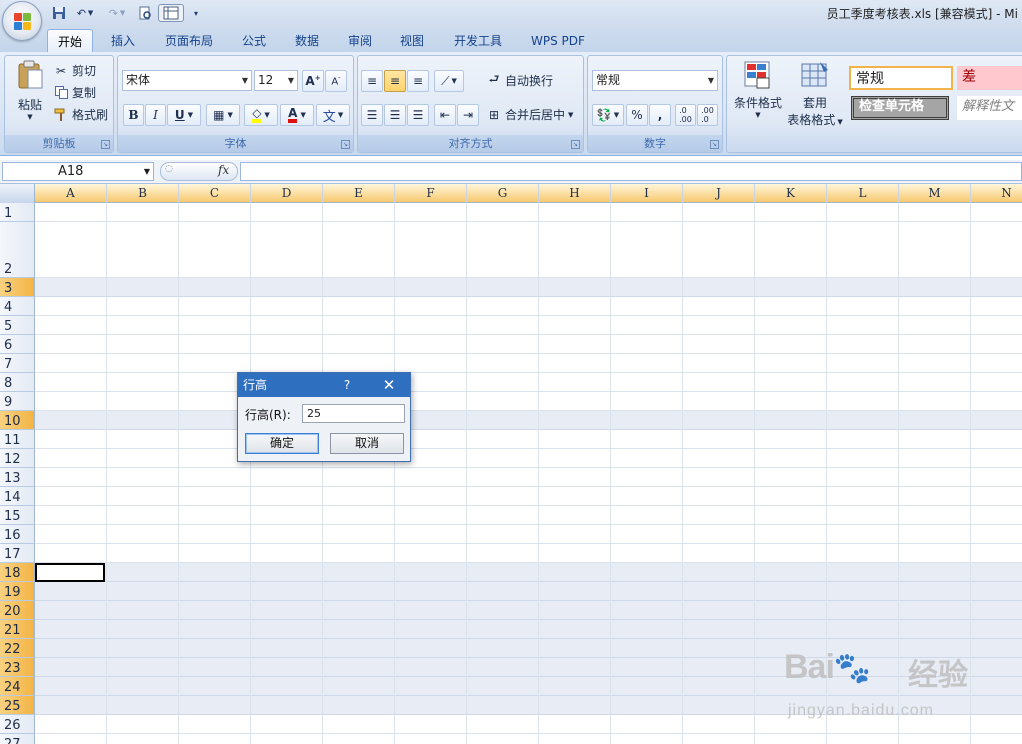 This screenshot has height=744, width=1022. Describe the element at coordinates (17, 553) in the screenshot. I see `row-header-17: 17` at that location.